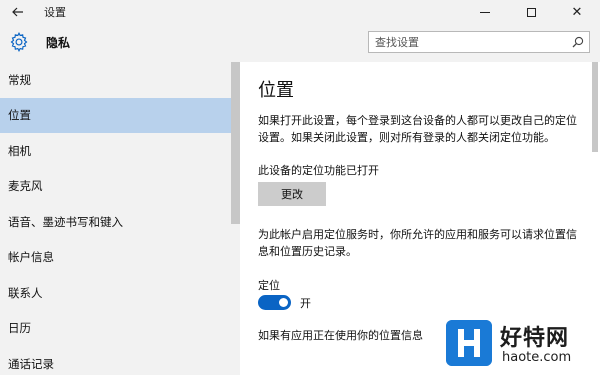 The image size is (600, 375). I want to click on maximize-button, so click(531, 12).